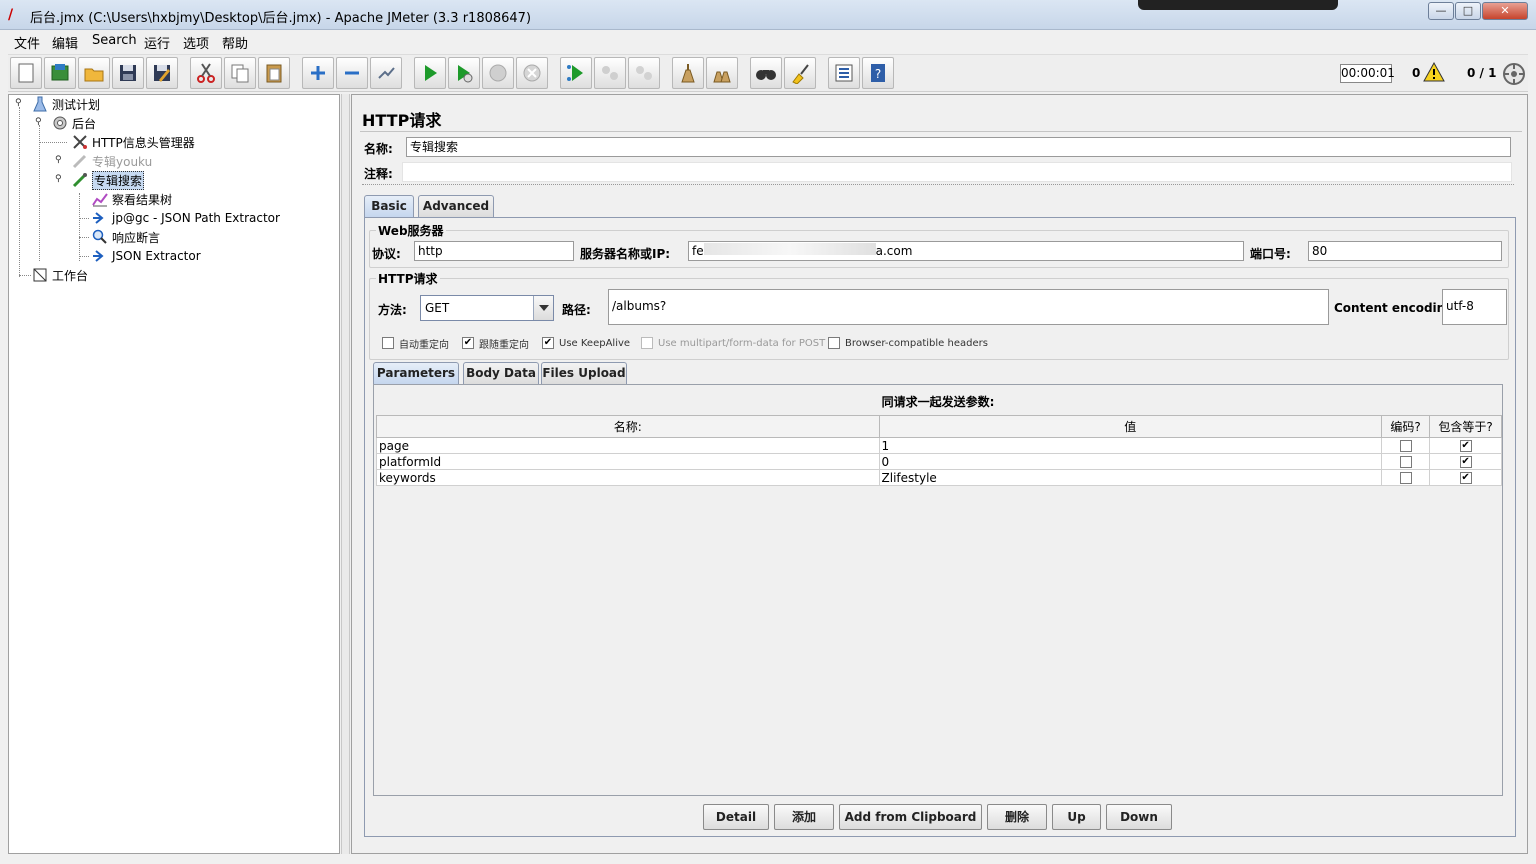 Image resolution: width=1536 pixels, height=864 pixels. What do you see at coordinates (162, 73) in the screenshot?
I see `save-as-button` at bounding box center [162, 73].